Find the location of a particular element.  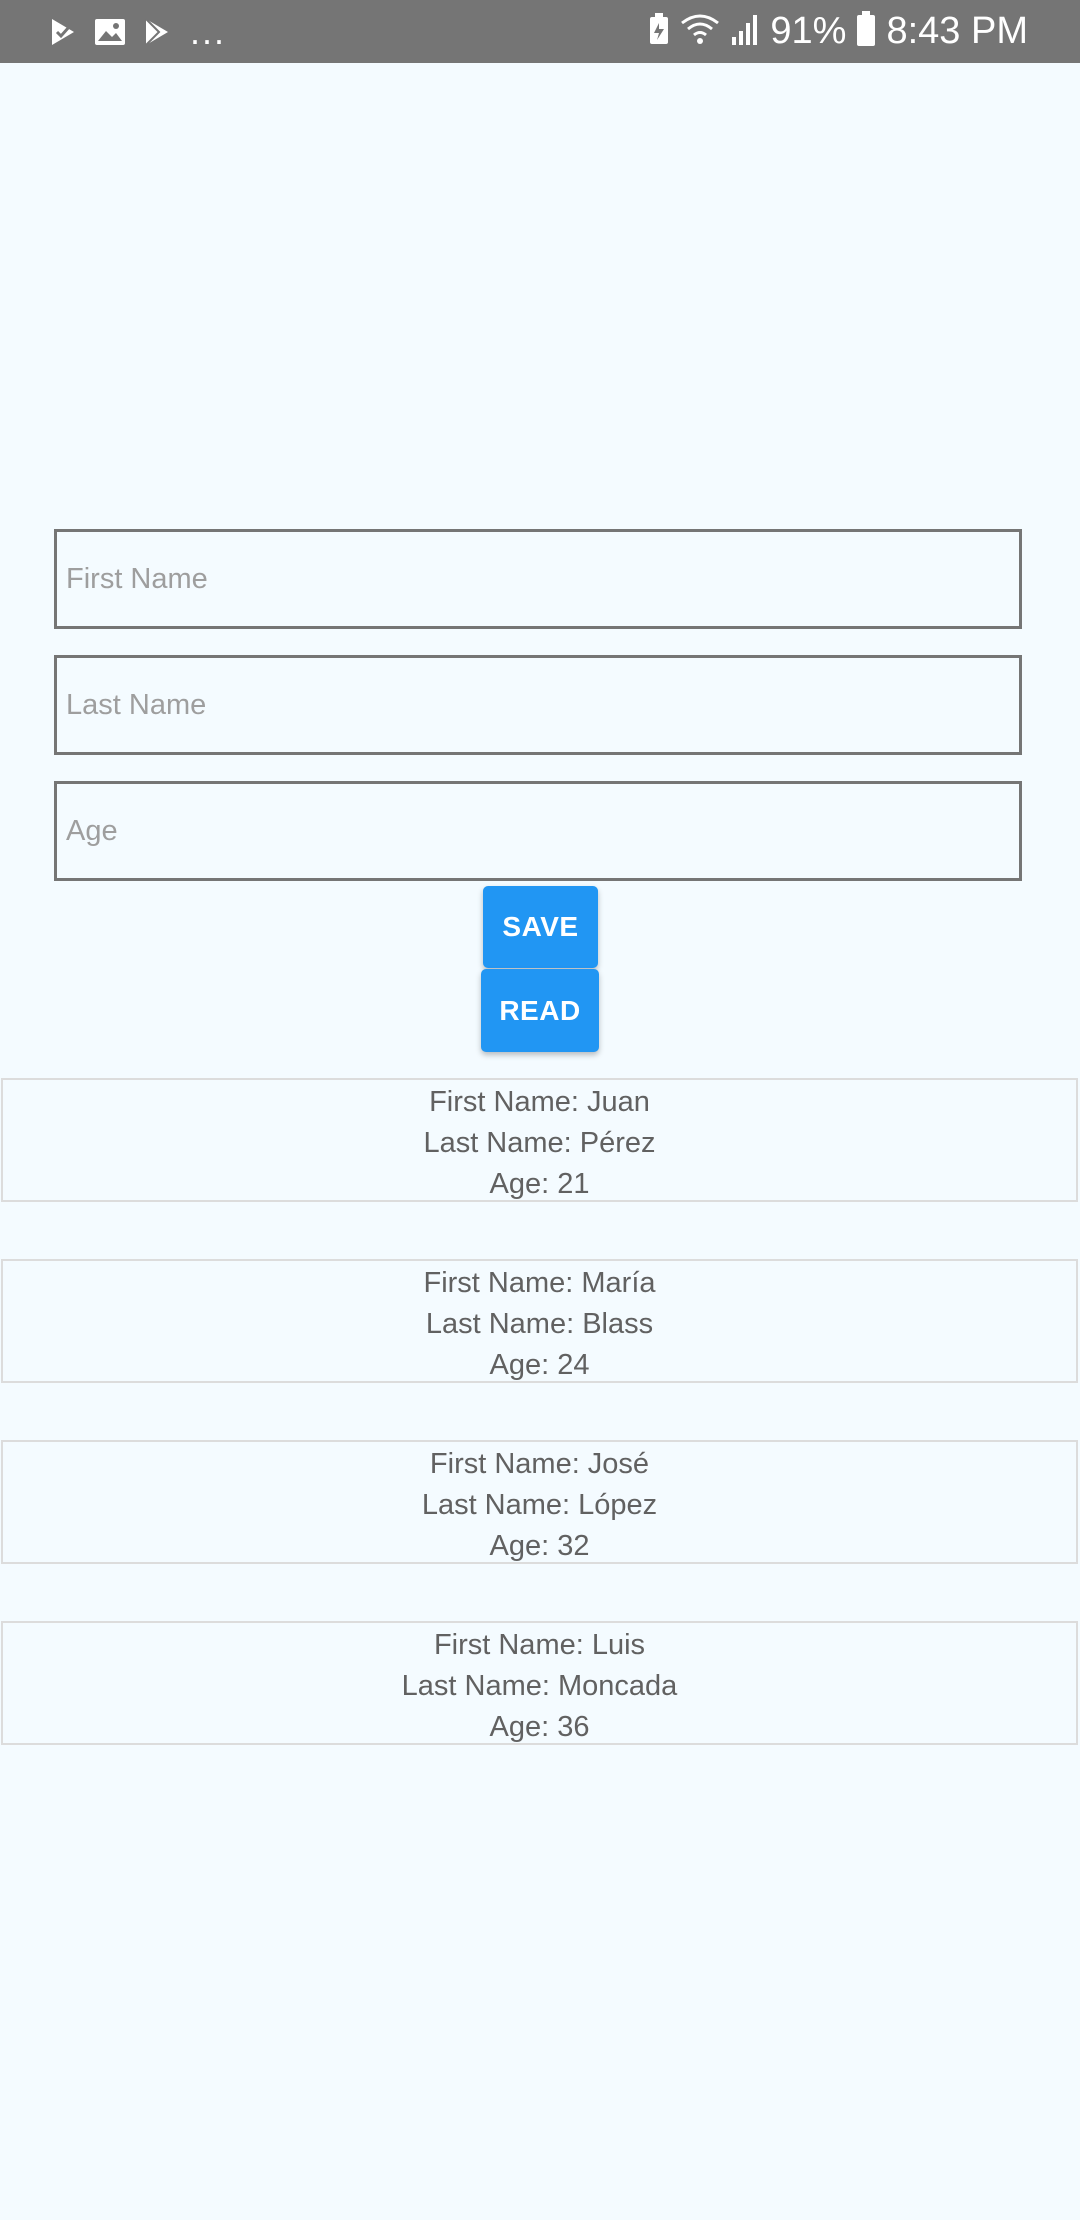

battery-icon is located at coordinates (866, 31).